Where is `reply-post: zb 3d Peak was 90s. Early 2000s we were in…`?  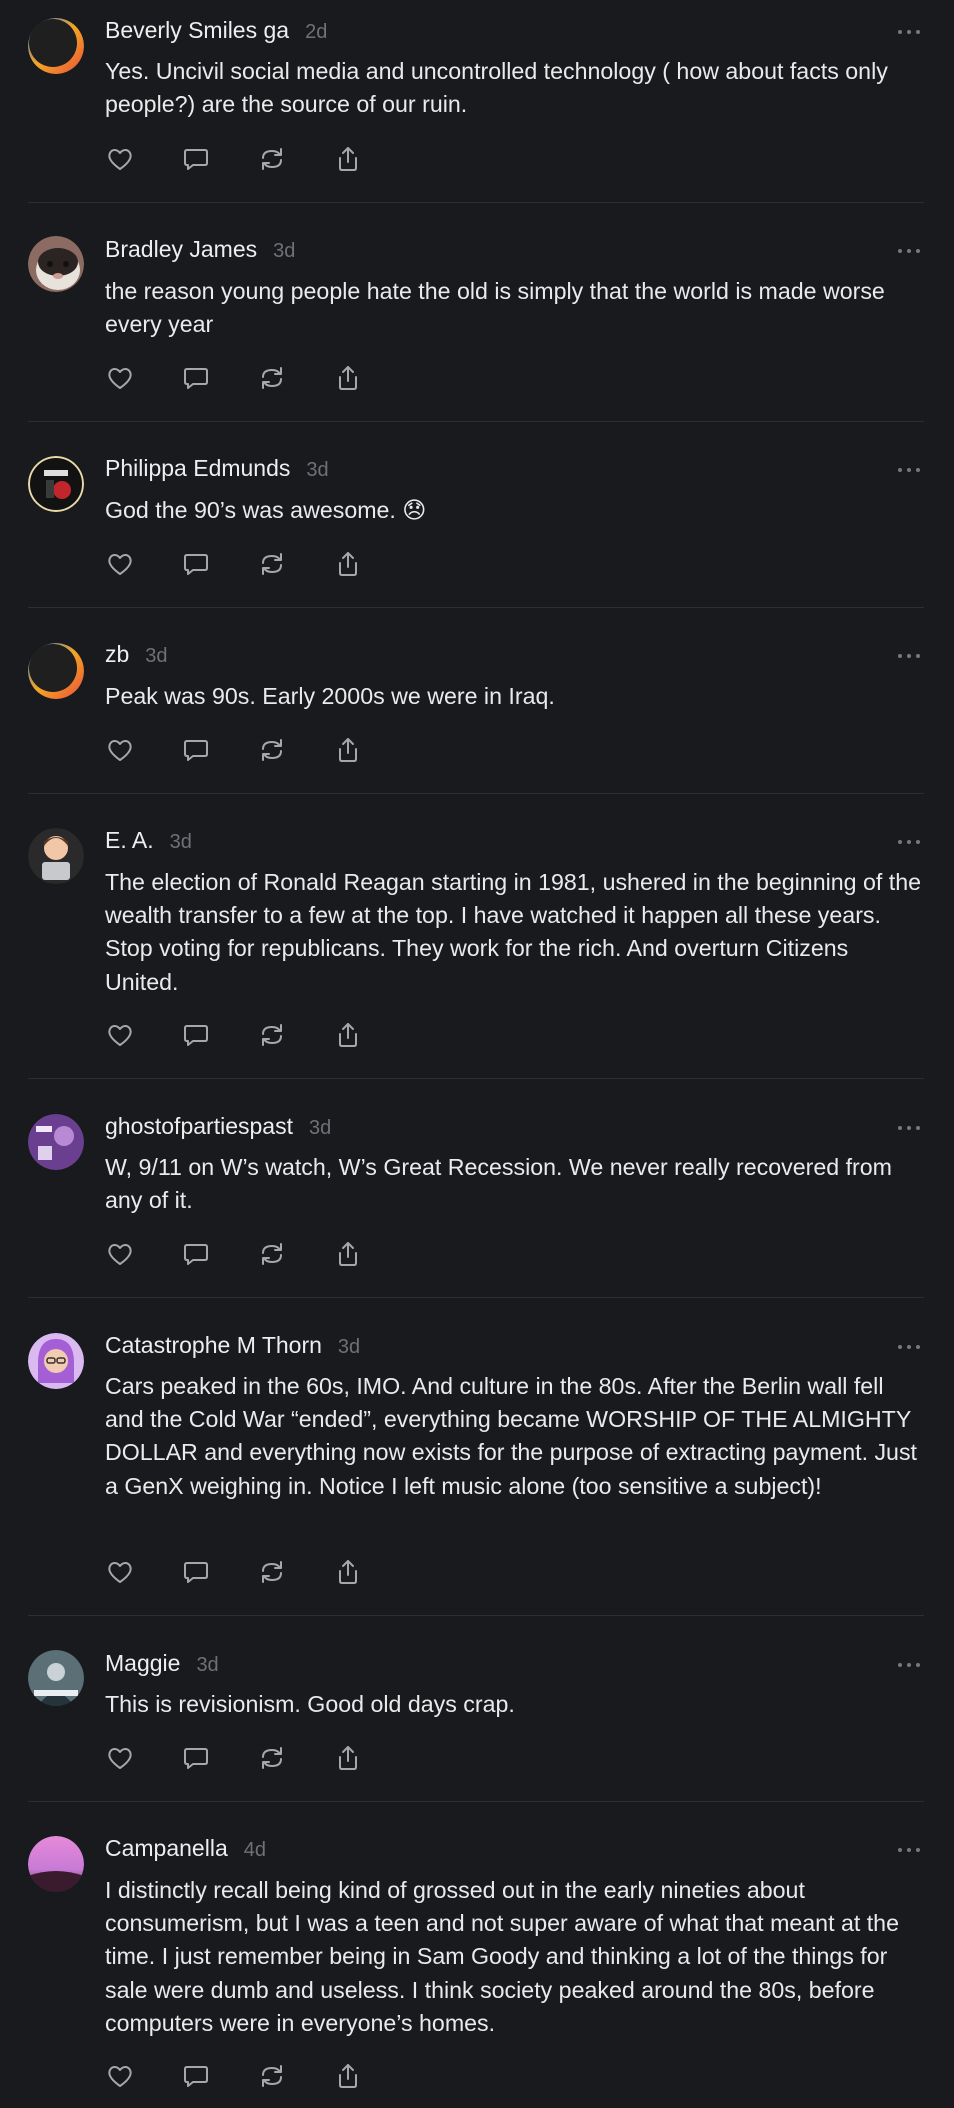 reply-post: zb 3d Peak was 90s. Early 2000s we were in… is located at coordinates (477, 701).